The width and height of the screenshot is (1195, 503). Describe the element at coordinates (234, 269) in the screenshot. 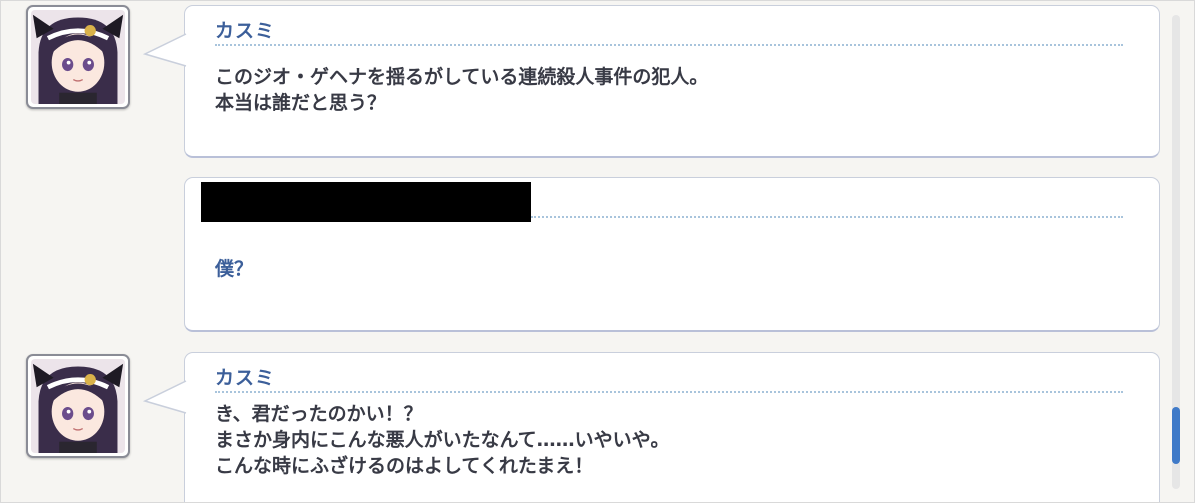

I see `dialogue-text: 僕？` at that location.